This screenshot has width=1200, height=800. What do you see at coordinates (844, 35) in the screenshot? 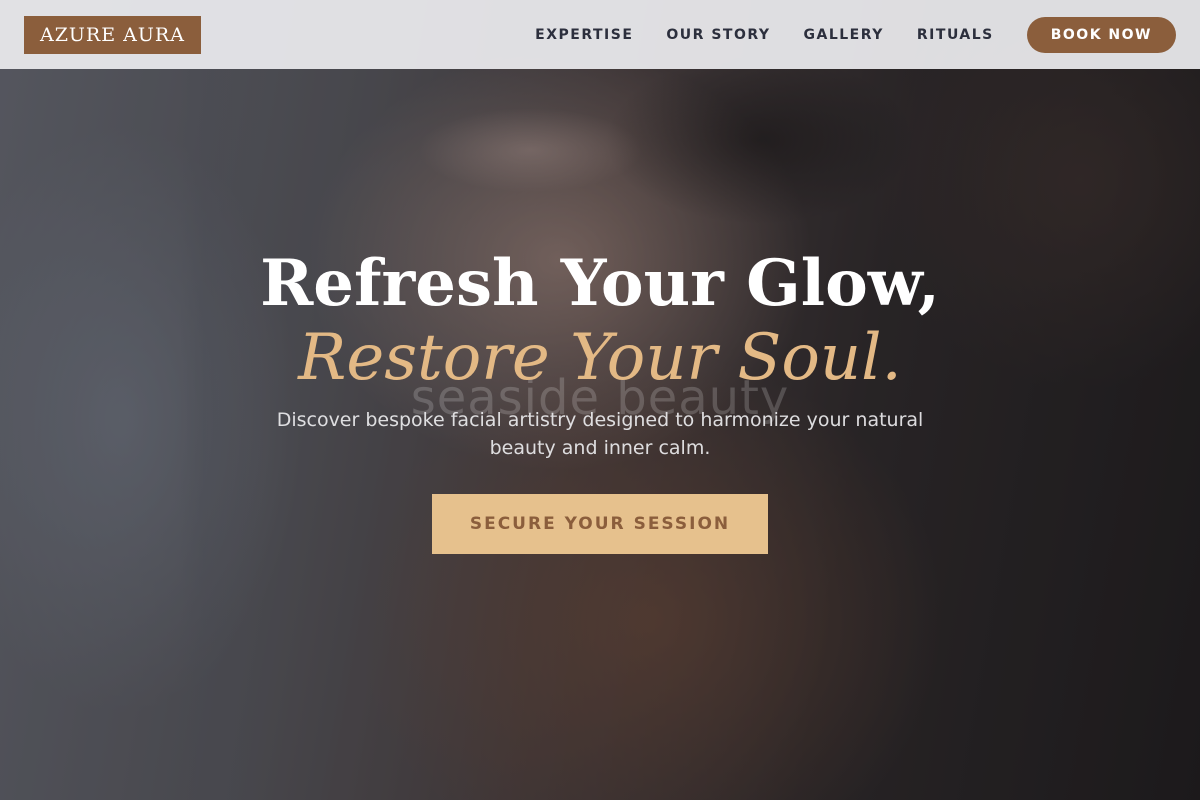
I see `nav-link-gallery: GALLERY` at bounding box center [844, 35].